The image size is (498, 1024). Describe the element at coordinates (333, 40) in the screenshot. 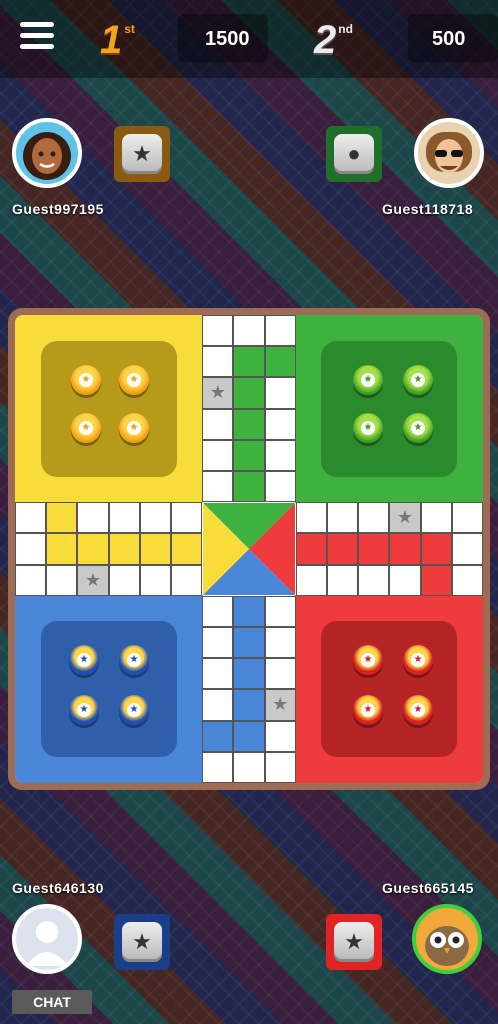

I see `second-place-rank: 2nd` at that location.